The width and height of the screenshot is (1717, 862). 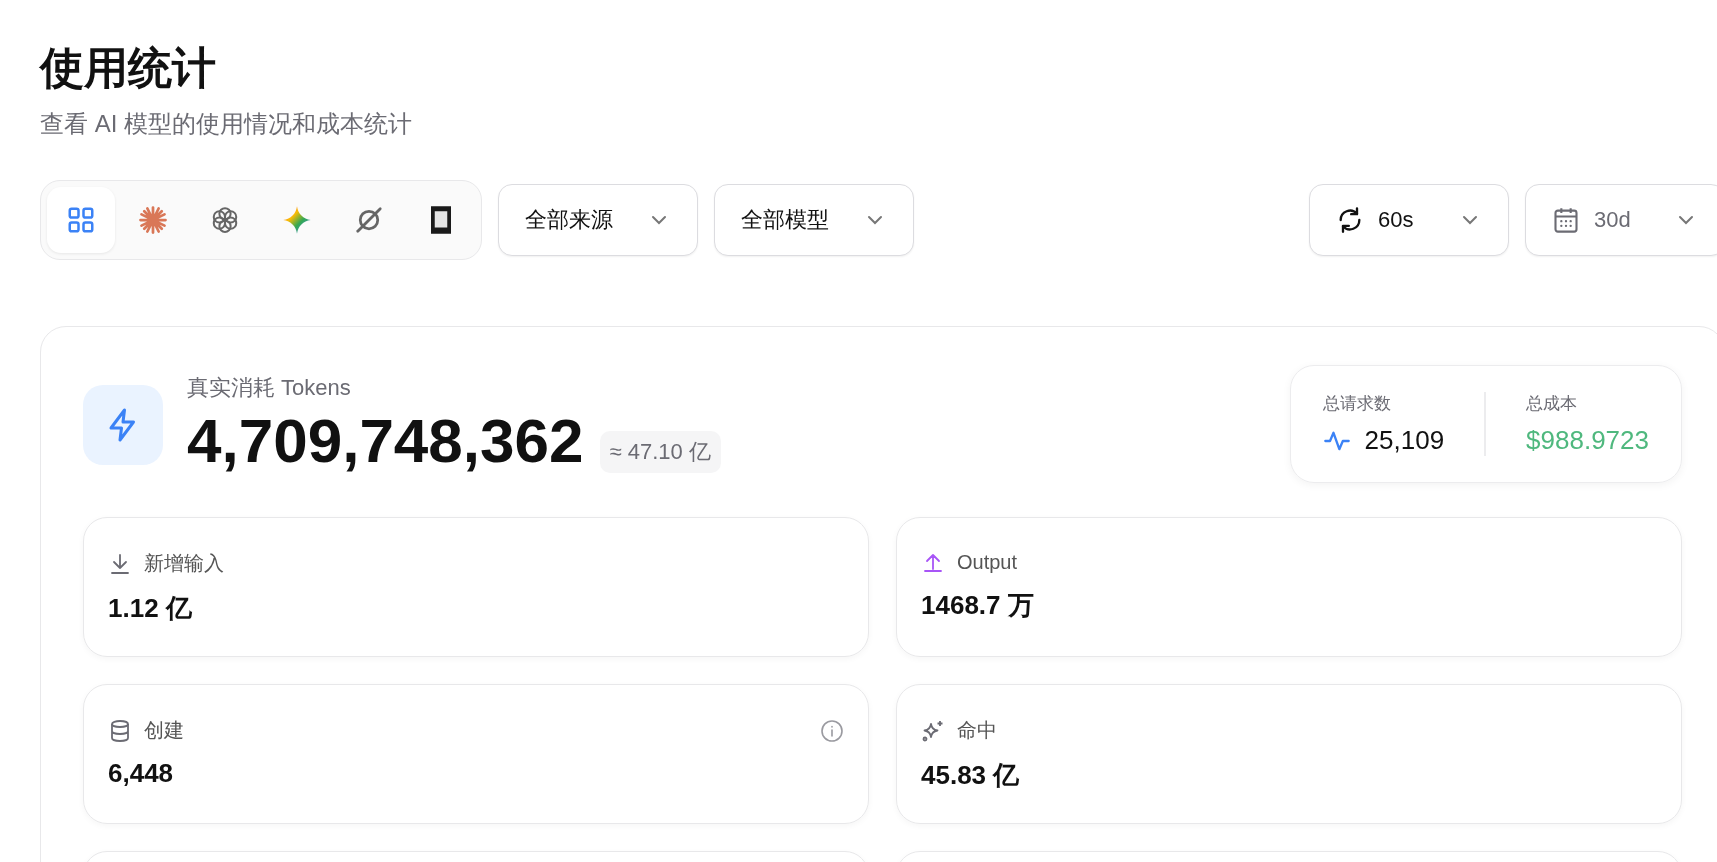 What do you see at coordinates (1409, 220) in the screenshot?
I see `refresh-dropdown: 60s` at bounding box center [1409, 220].